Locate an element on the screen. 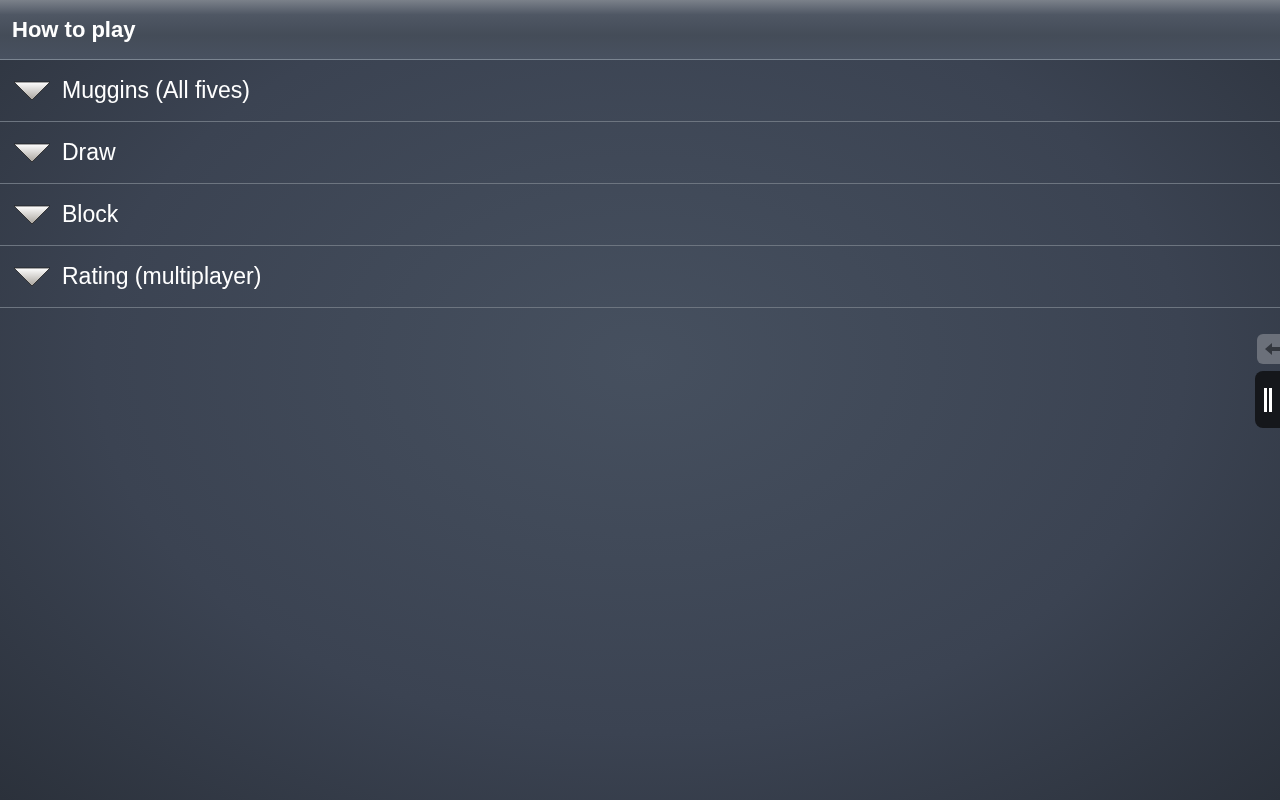  back-tab is located at coordinates (1268, 349).